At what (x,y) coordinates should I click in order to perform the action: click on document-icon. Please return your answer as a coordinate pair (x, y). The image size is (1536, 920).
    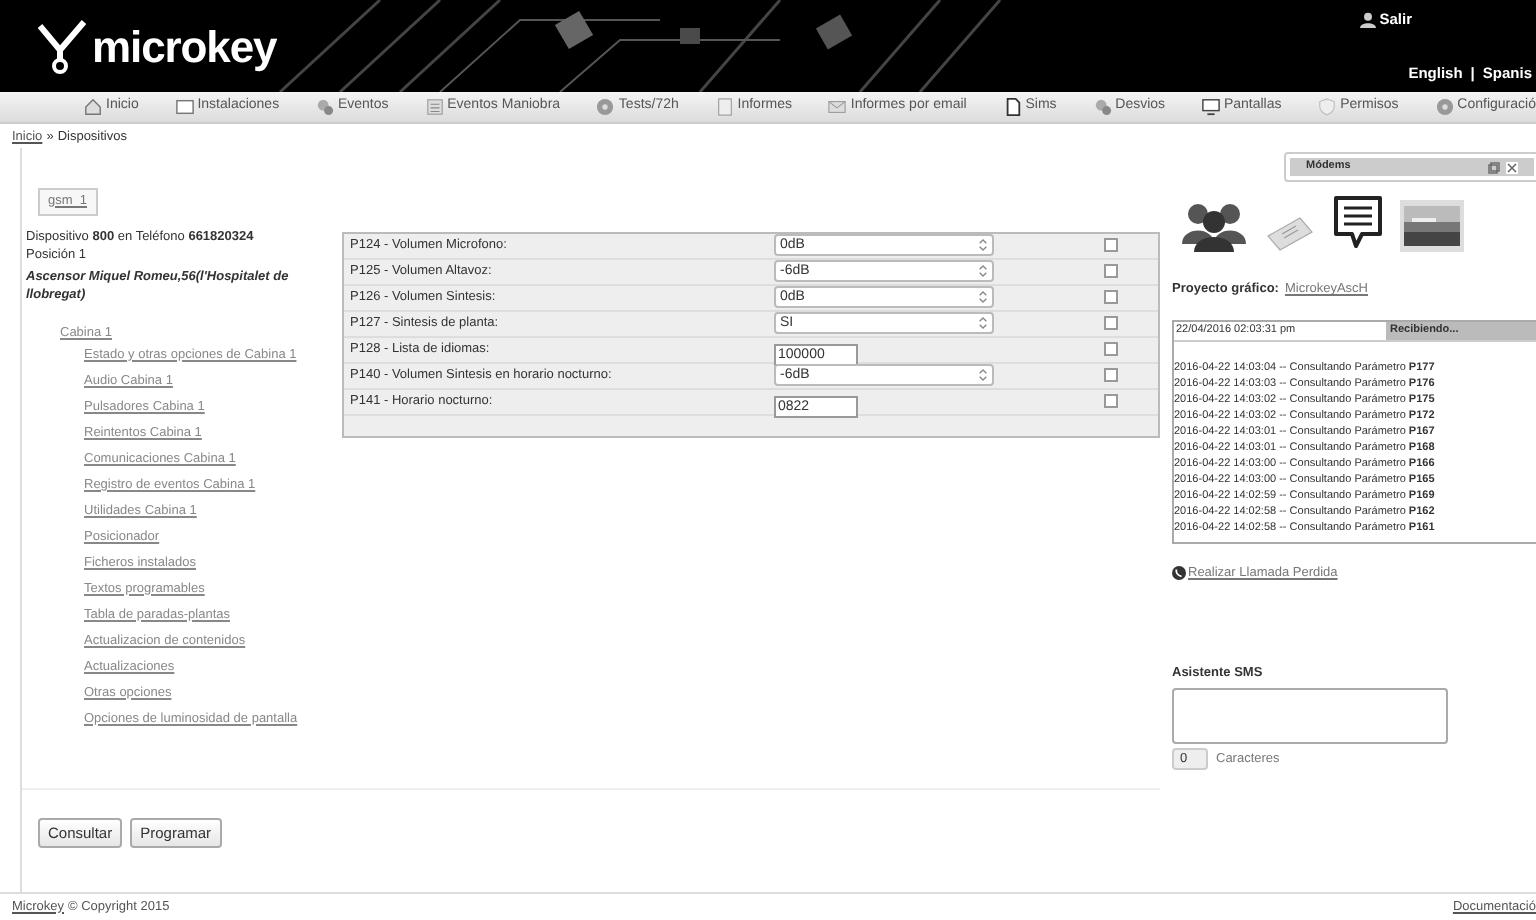
    Looking at the image, I should click on (724, 107).